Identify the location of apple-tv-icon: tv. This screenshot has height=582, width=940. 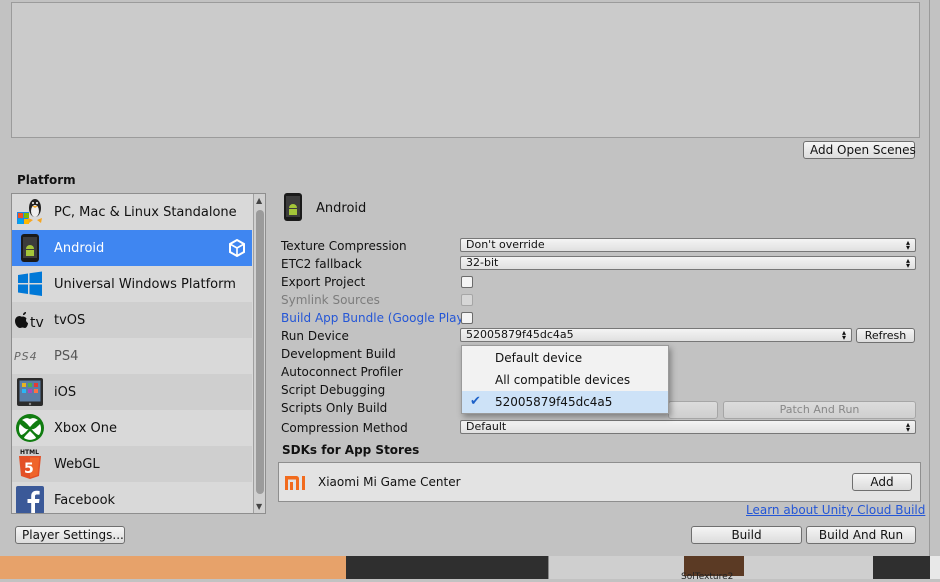
(30, 320).